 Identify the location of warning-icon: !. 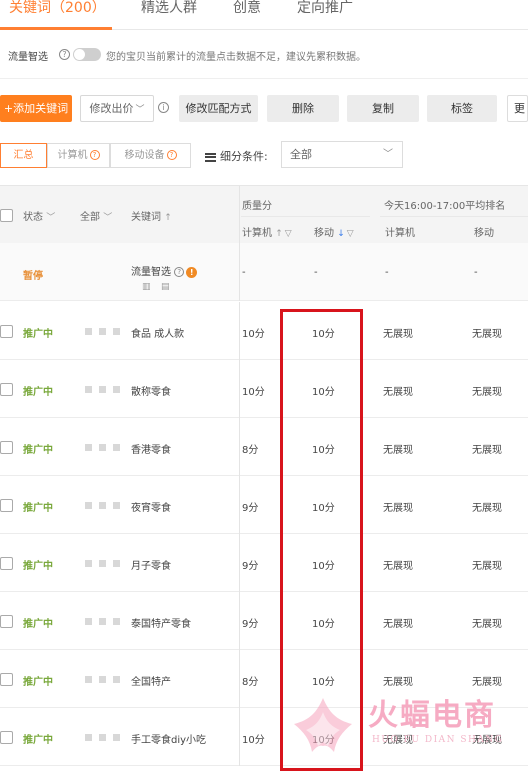
(192, 272).